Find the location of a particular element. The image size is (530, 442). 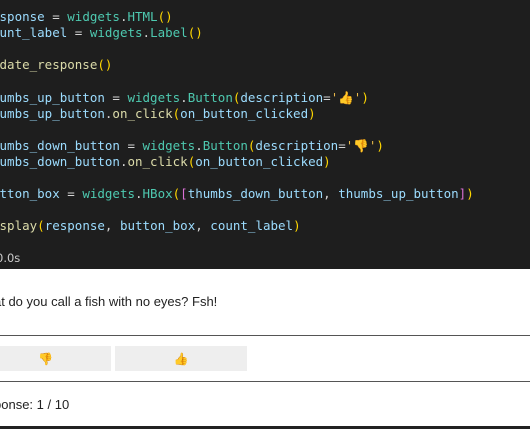

thumbs-up-button: 👍 is located at coordinates (181, 358).